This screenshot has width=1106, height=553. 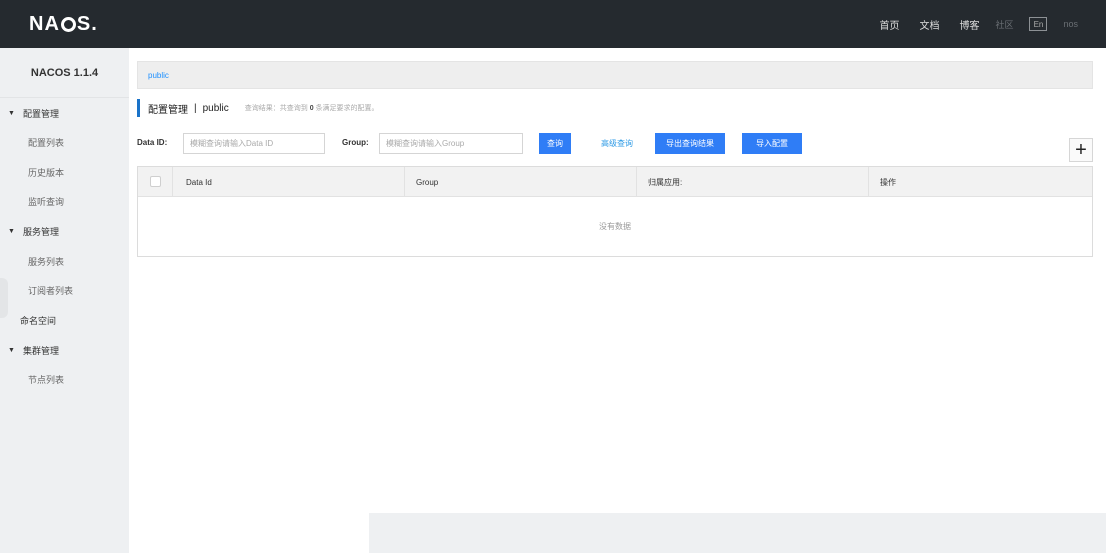 What do you see at coordinates (615, 75) in the screenshot?
I see `namespace-bar: public` at bounding box center [615, 75].